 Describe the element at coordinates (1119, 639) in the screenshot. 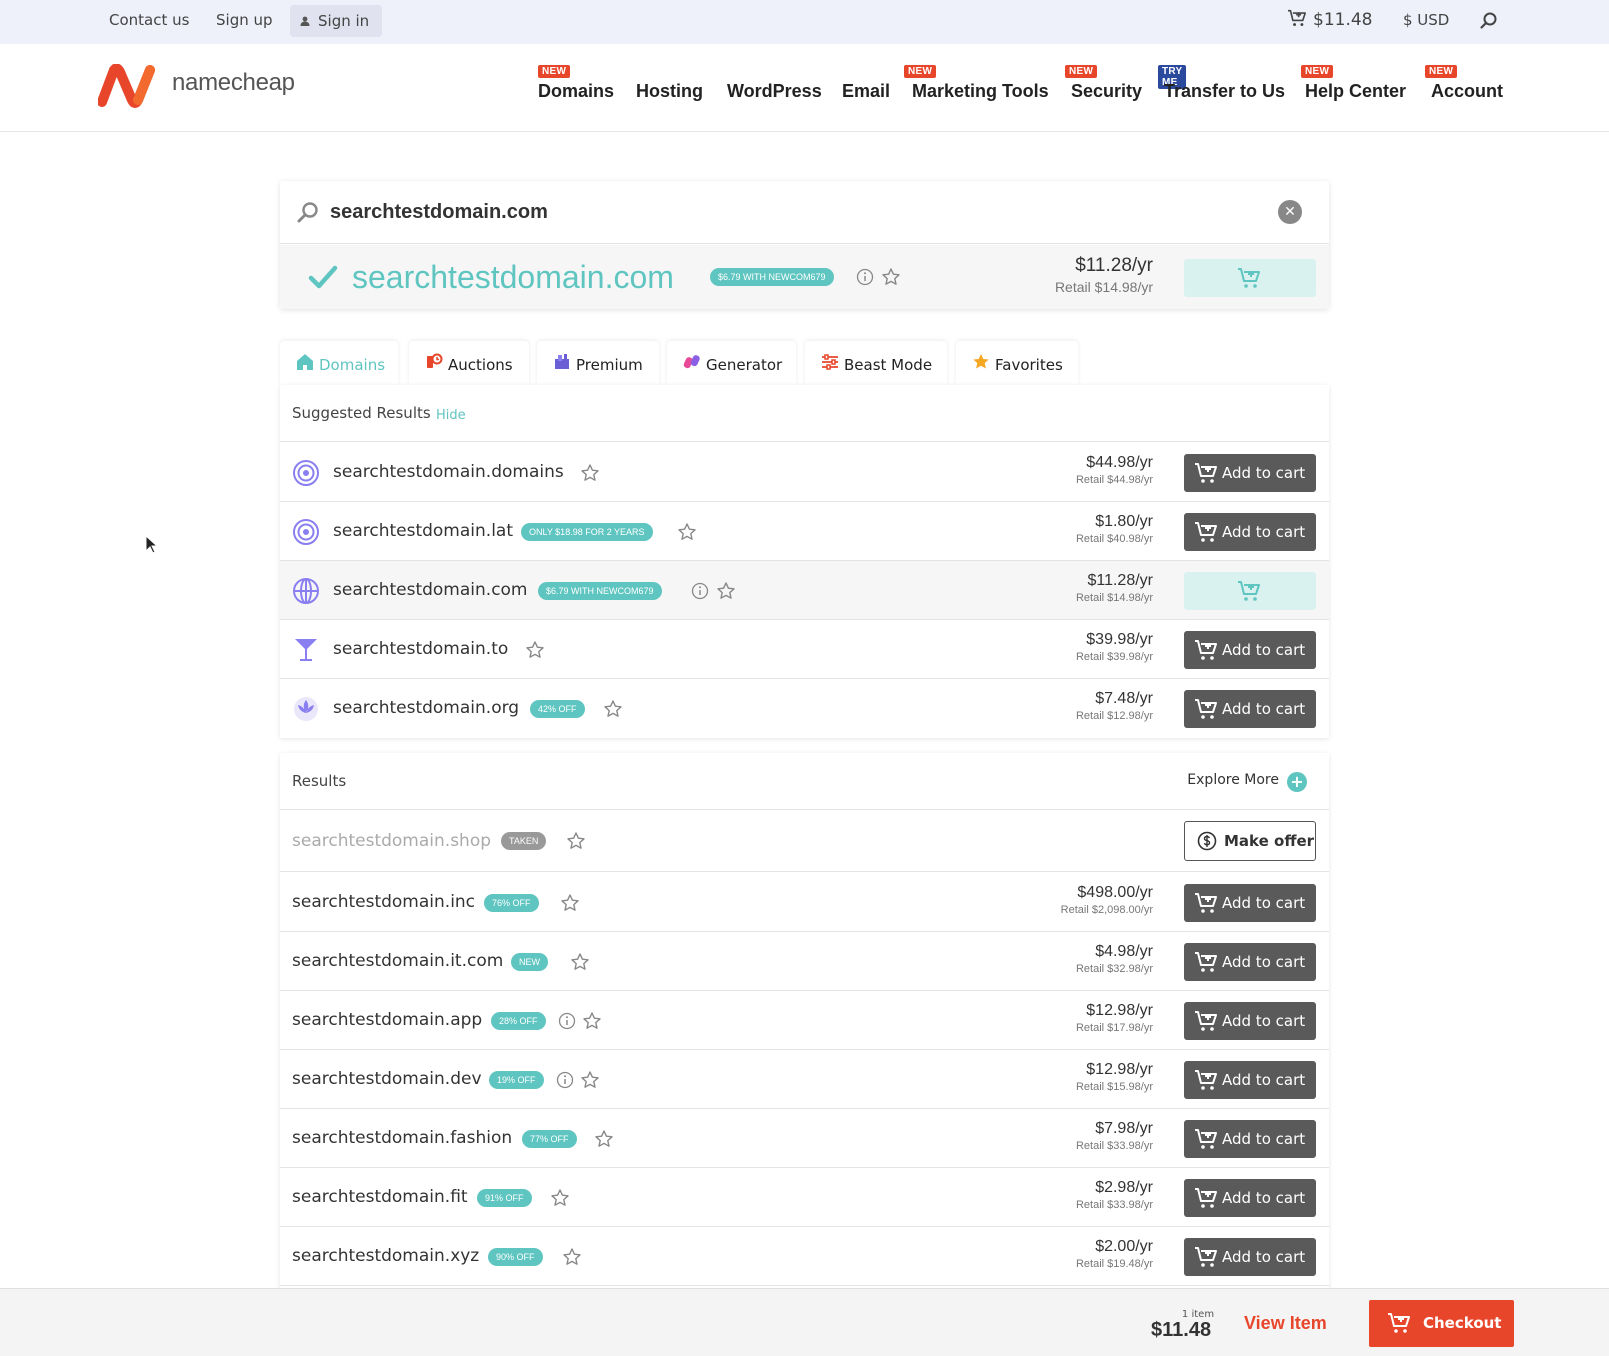

I see `price: $39.98/yr` at that location.